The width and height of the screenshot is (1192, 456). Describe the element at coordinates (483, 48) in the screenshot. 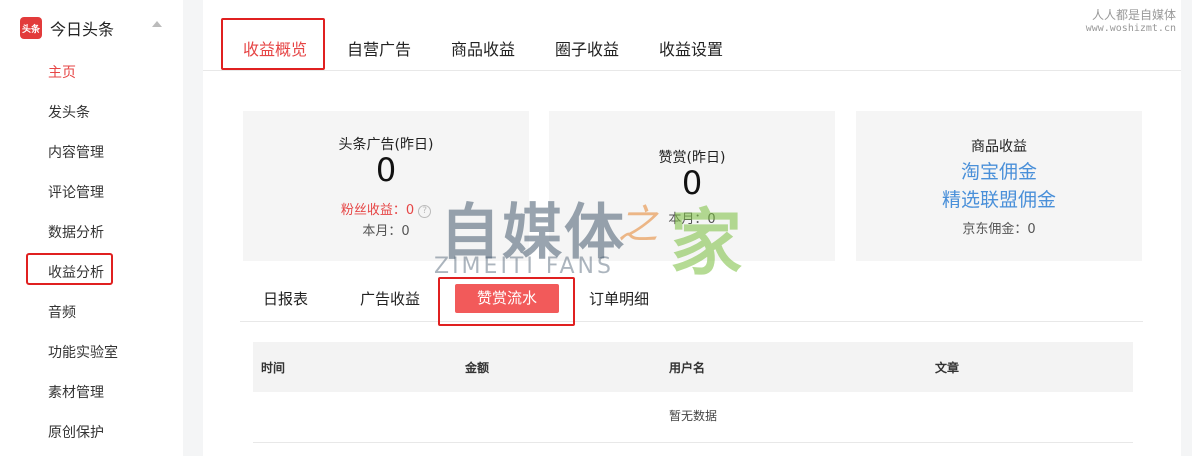

I see `tab-goods-revenue: 商品收益` at that location.